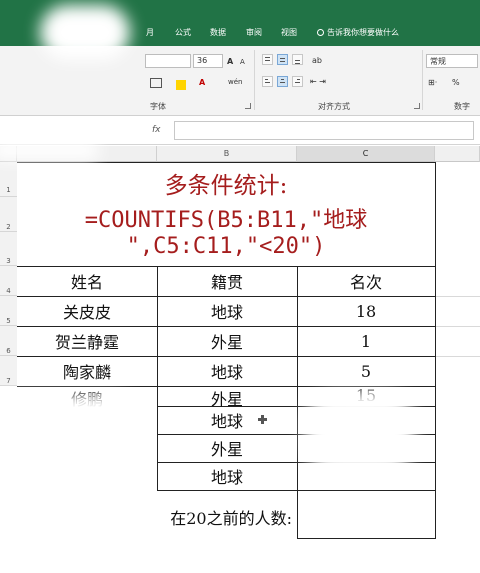 This screenshot has height=573, width=480. I want to click on shrink-font-button: A, so click(242, 62).